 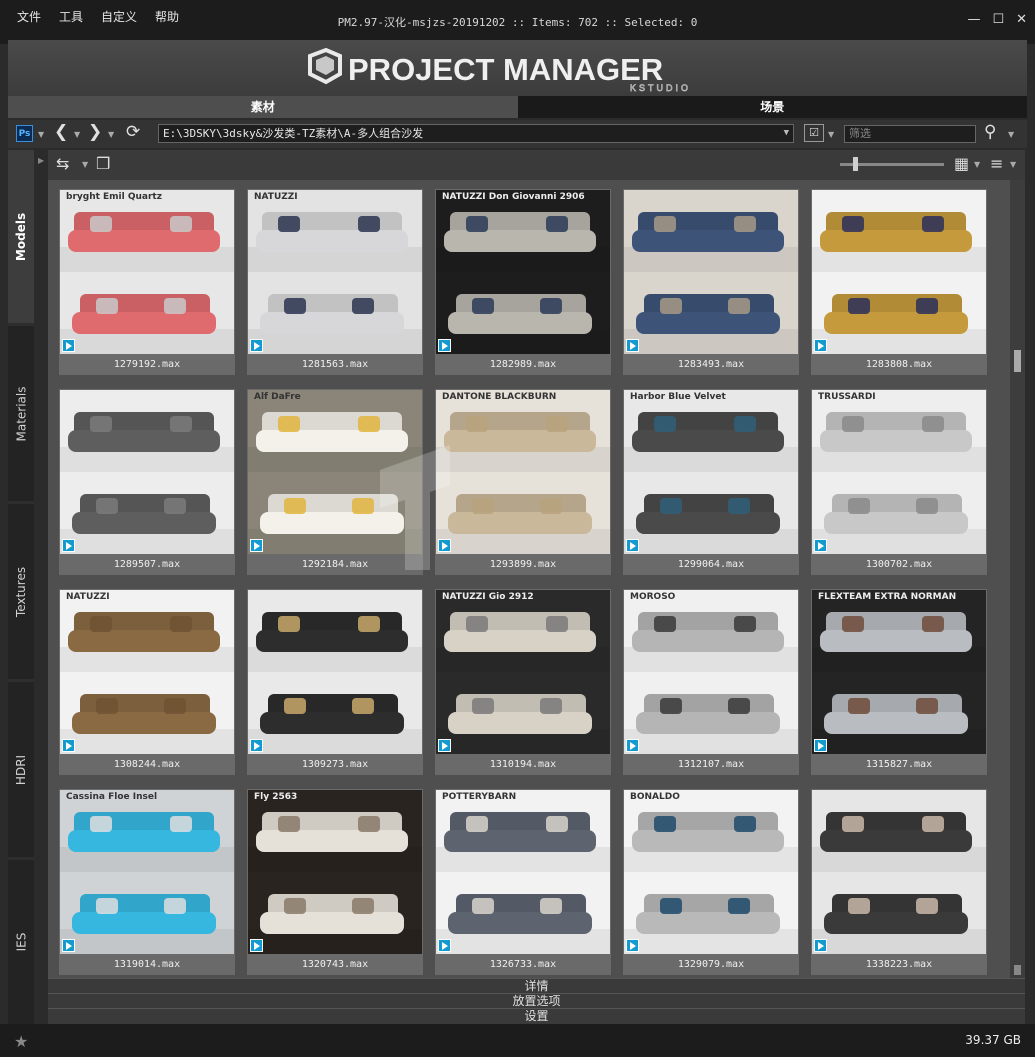 What do you see at coordinates (899, 682) in the screenshot?
I see `asset-thumbnail: FLEXTEAM EXTRA NORMAN 1315827.max` at bounding box center [899, 682].